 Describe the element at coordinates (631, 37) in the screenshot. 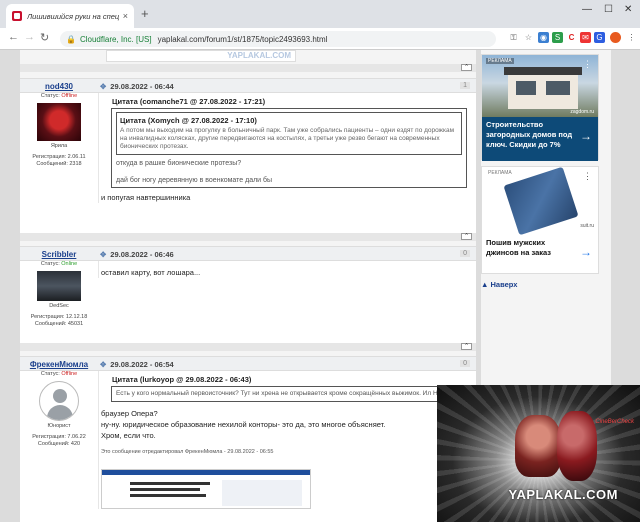

I see `menu-icon: ⋮` at that location.